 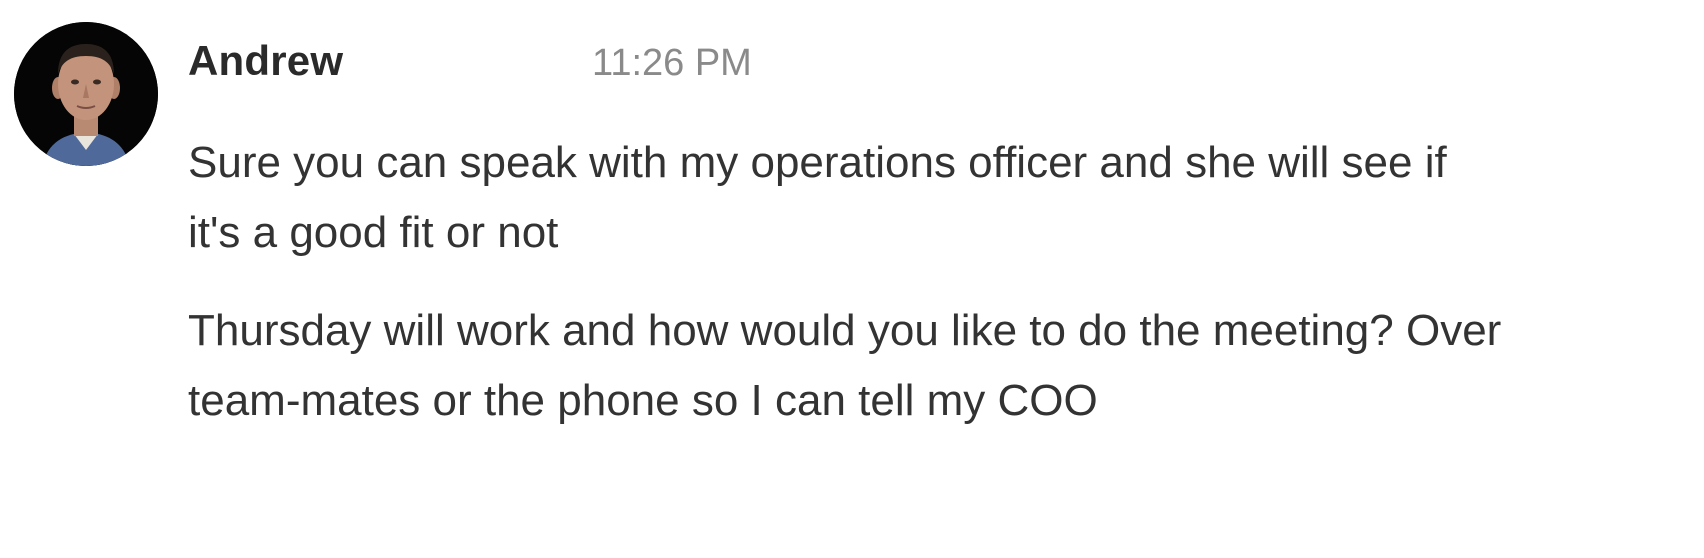 I want to click on sender-name: Andrew, so click(x=265, y=61).